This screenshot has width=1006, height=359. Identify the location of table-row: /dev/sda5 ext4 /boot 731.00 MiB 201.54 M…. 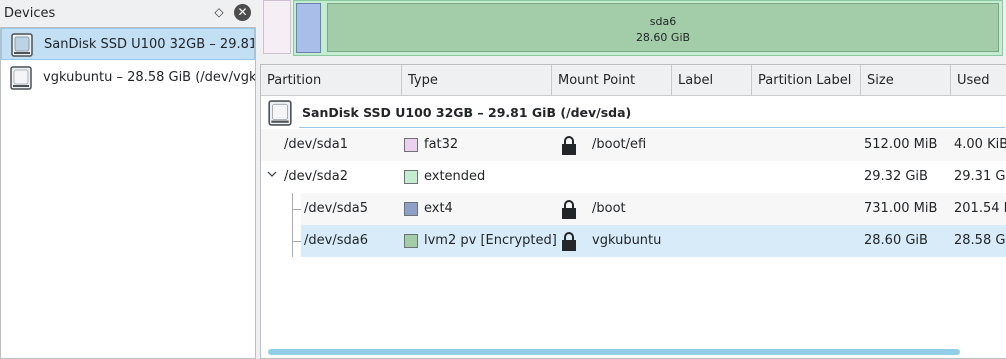
(653, 209).